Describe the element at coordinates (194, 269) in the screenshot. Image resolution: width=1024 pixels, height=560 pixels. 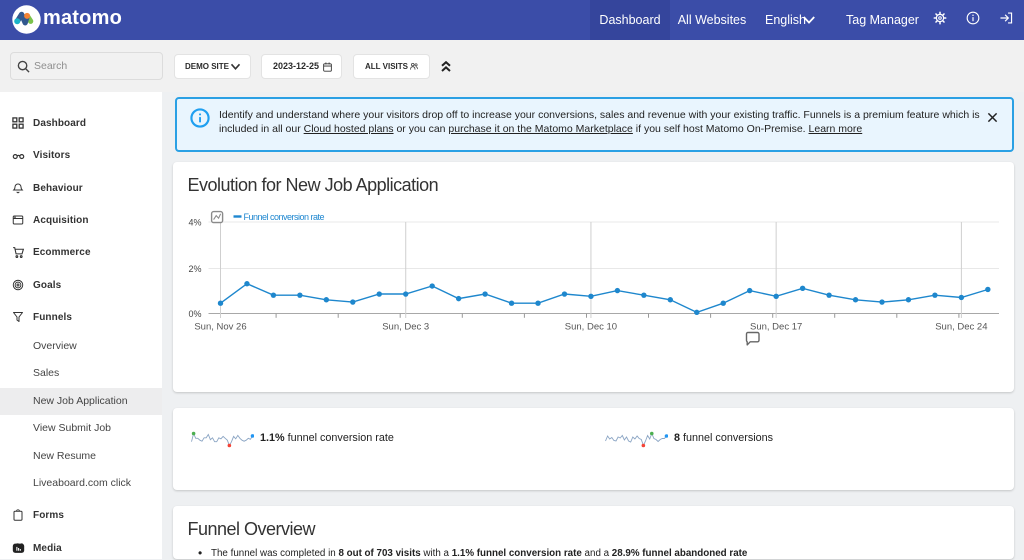
I see `svg-text: 2%` at that location.